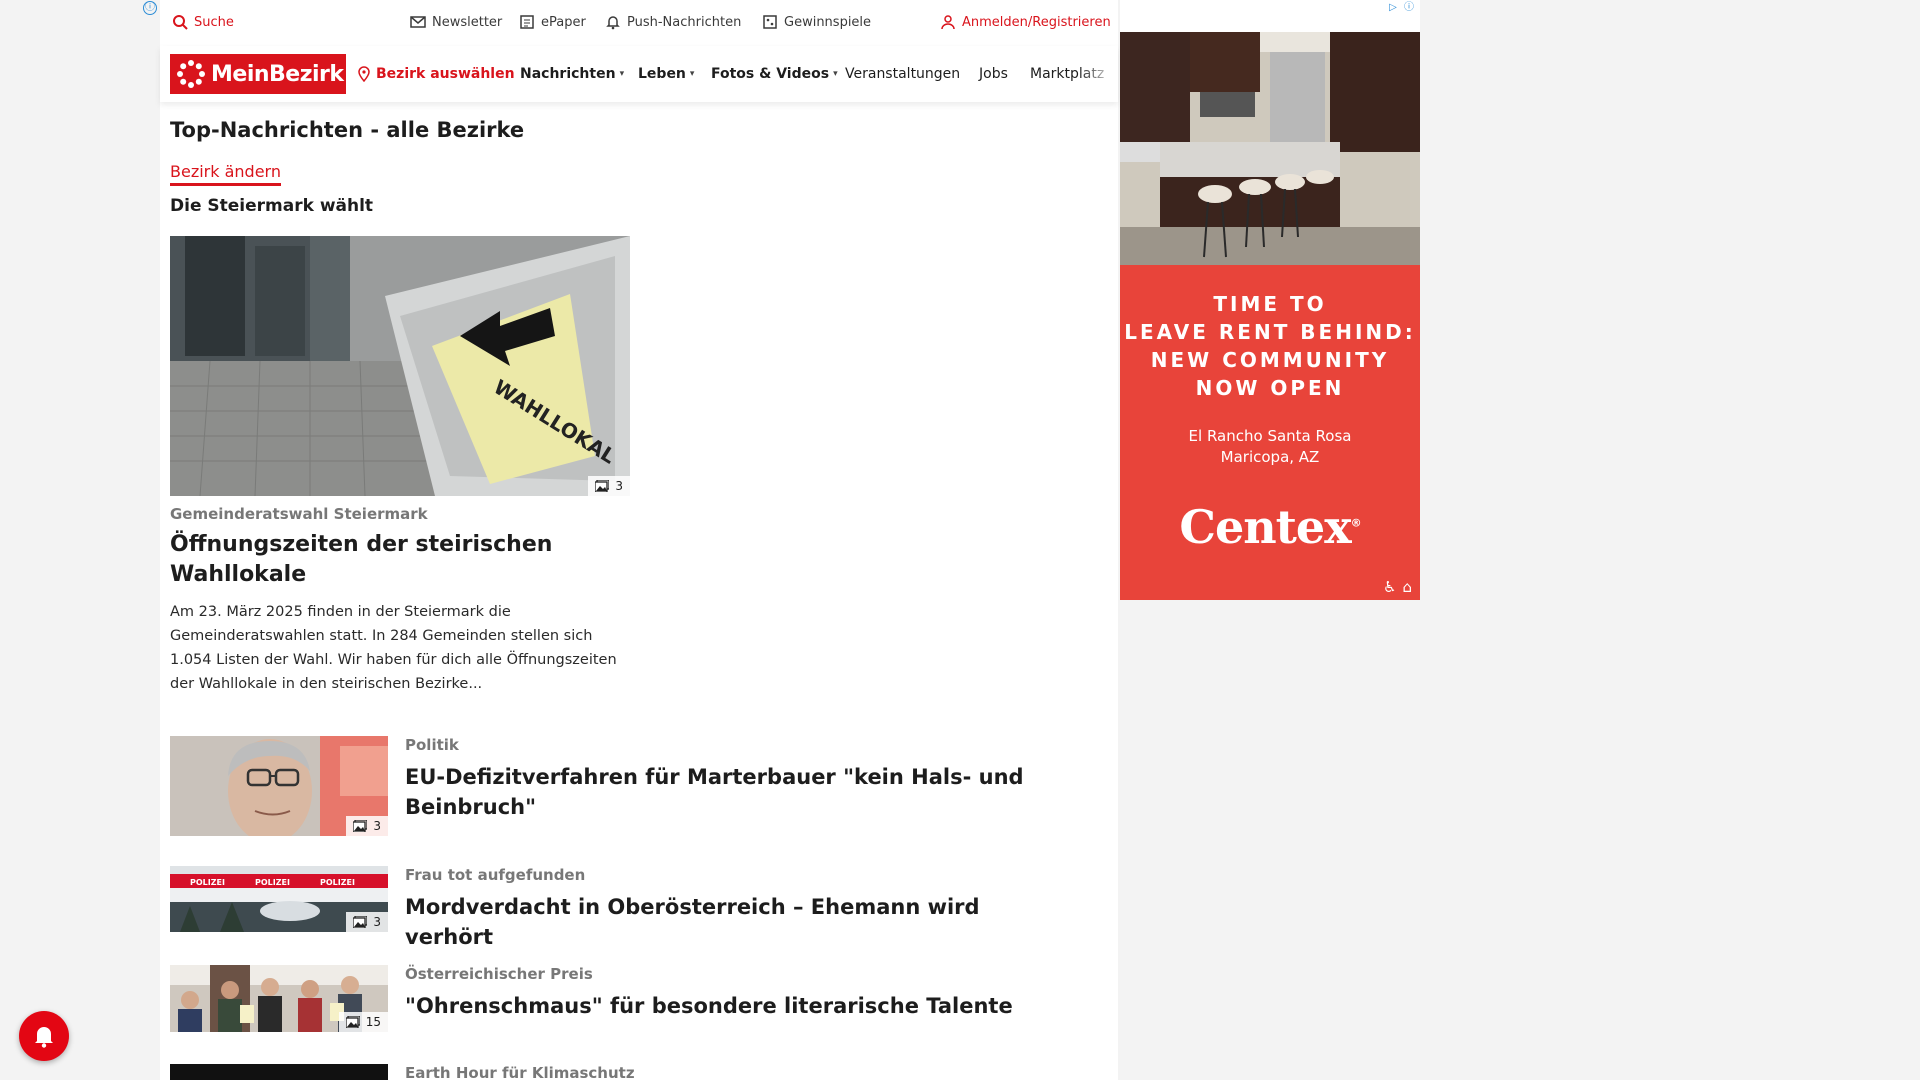 The image size is (1920, 1080). Describe the element at coordinates (1270, 304) in the screenshot. I see `ad-headline-line: TIME TO` at that location.